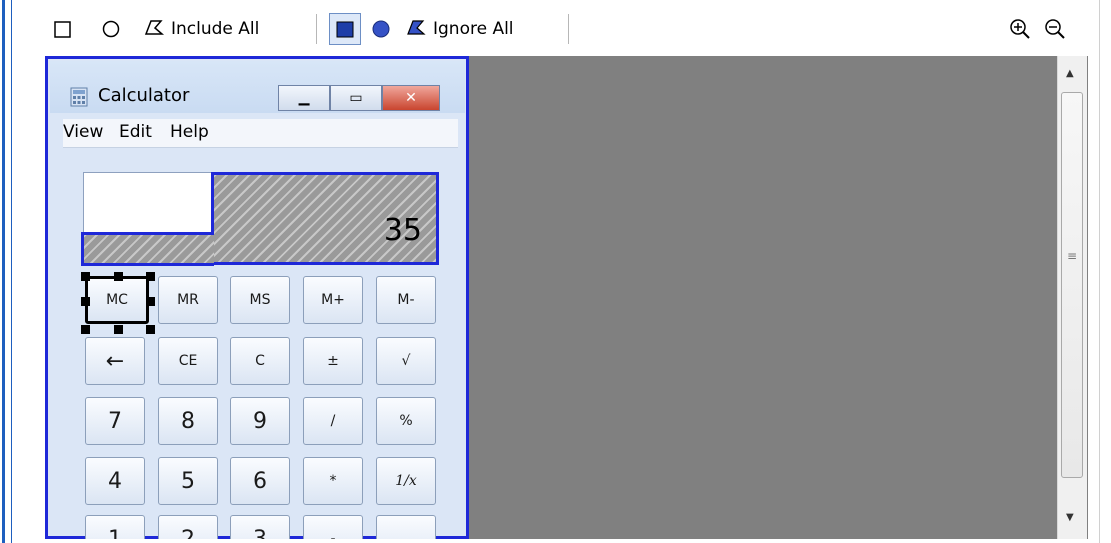 The width and height of the screenshot is (1111, 543). I want to click on calculator-display: 35, so click(260, 219).